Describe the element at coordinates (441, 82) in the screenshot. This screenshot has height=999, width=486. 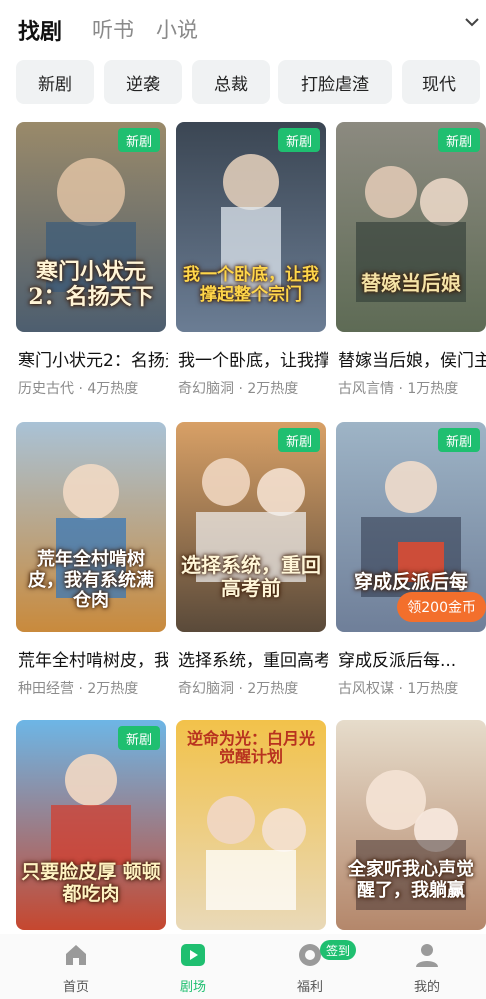
I see `chip-modern: 现代` at that location.